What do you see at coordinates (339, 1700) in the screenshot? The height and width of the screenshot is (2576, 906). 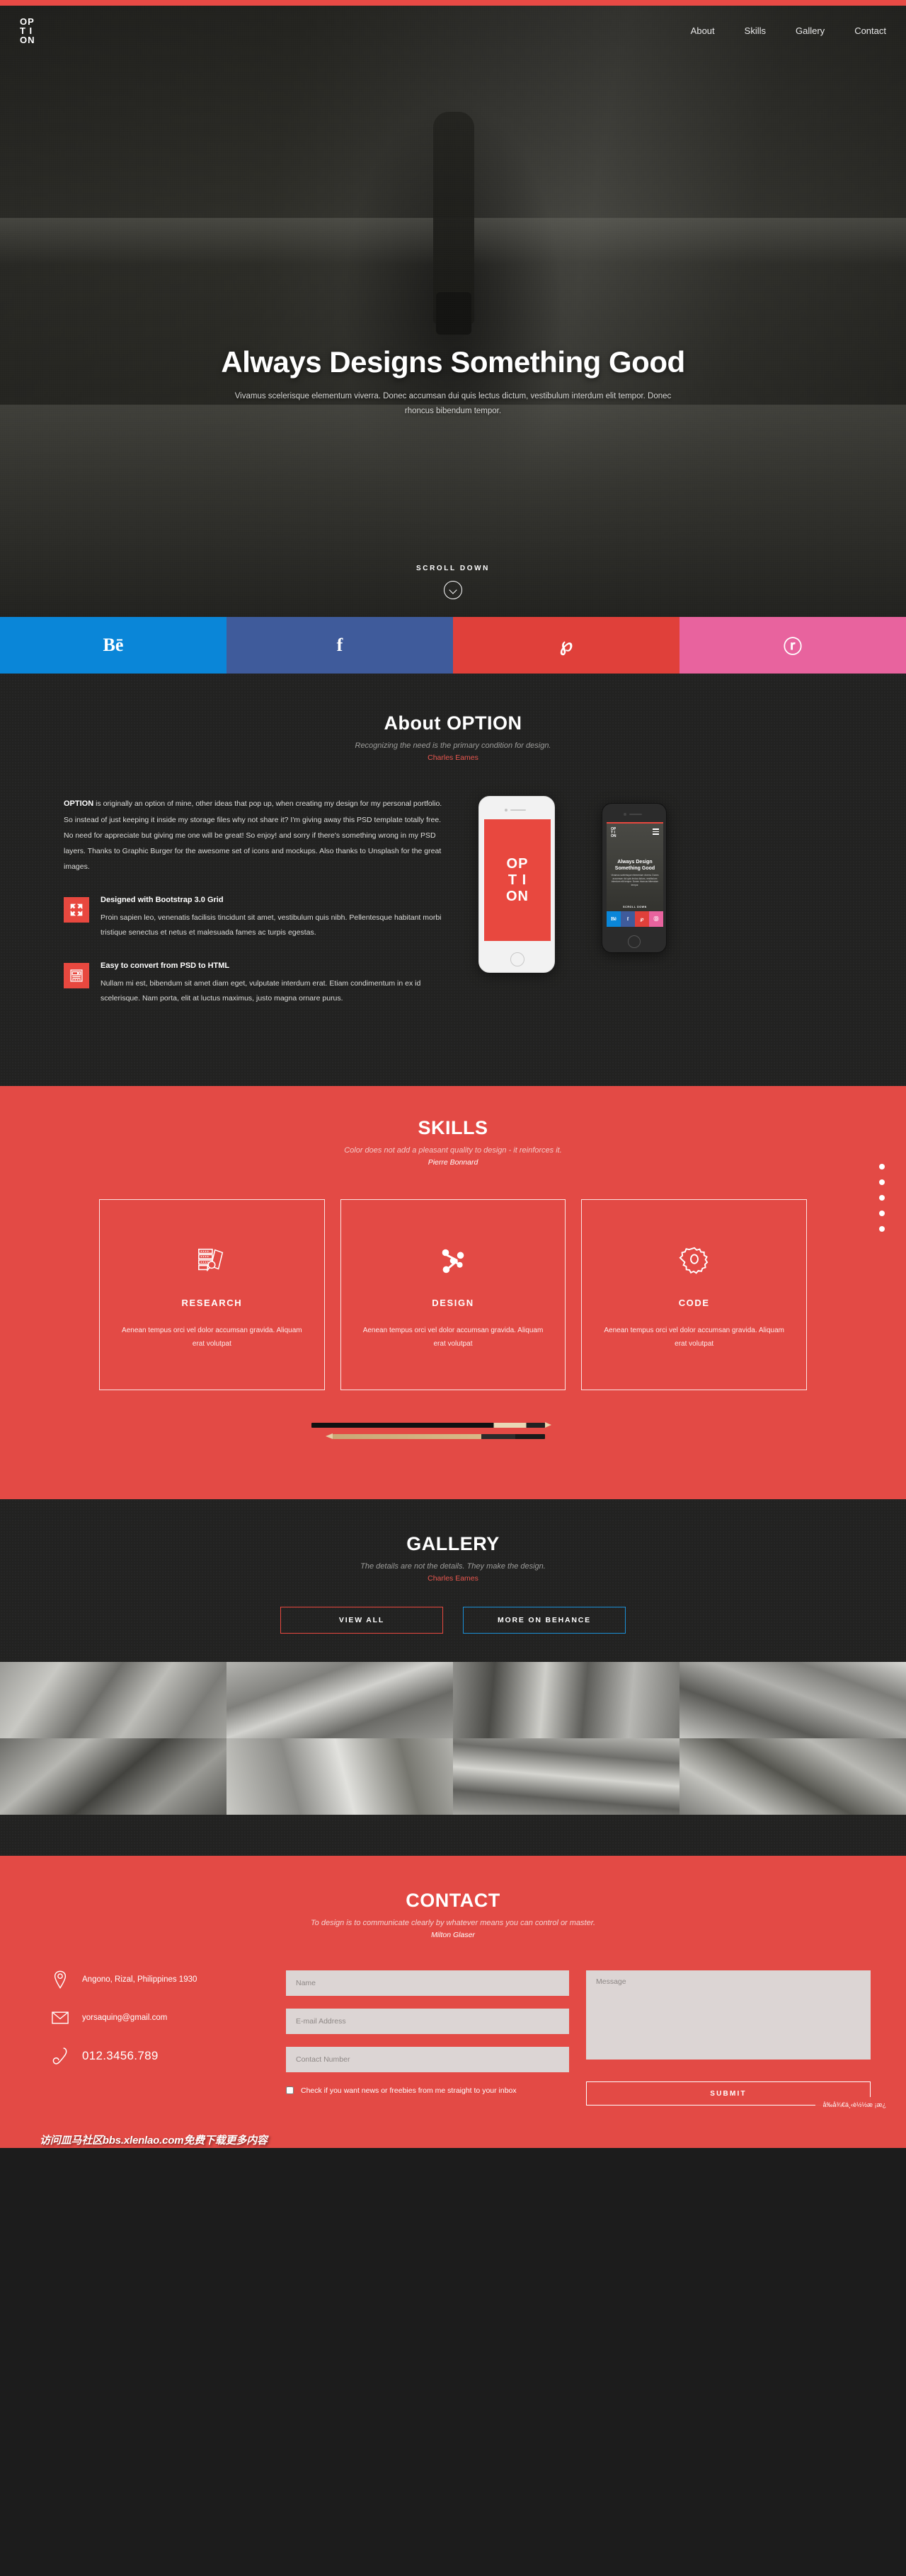 I see `gallery-thumb-2: notebook-pencils` at bounding box center [339, 1700].